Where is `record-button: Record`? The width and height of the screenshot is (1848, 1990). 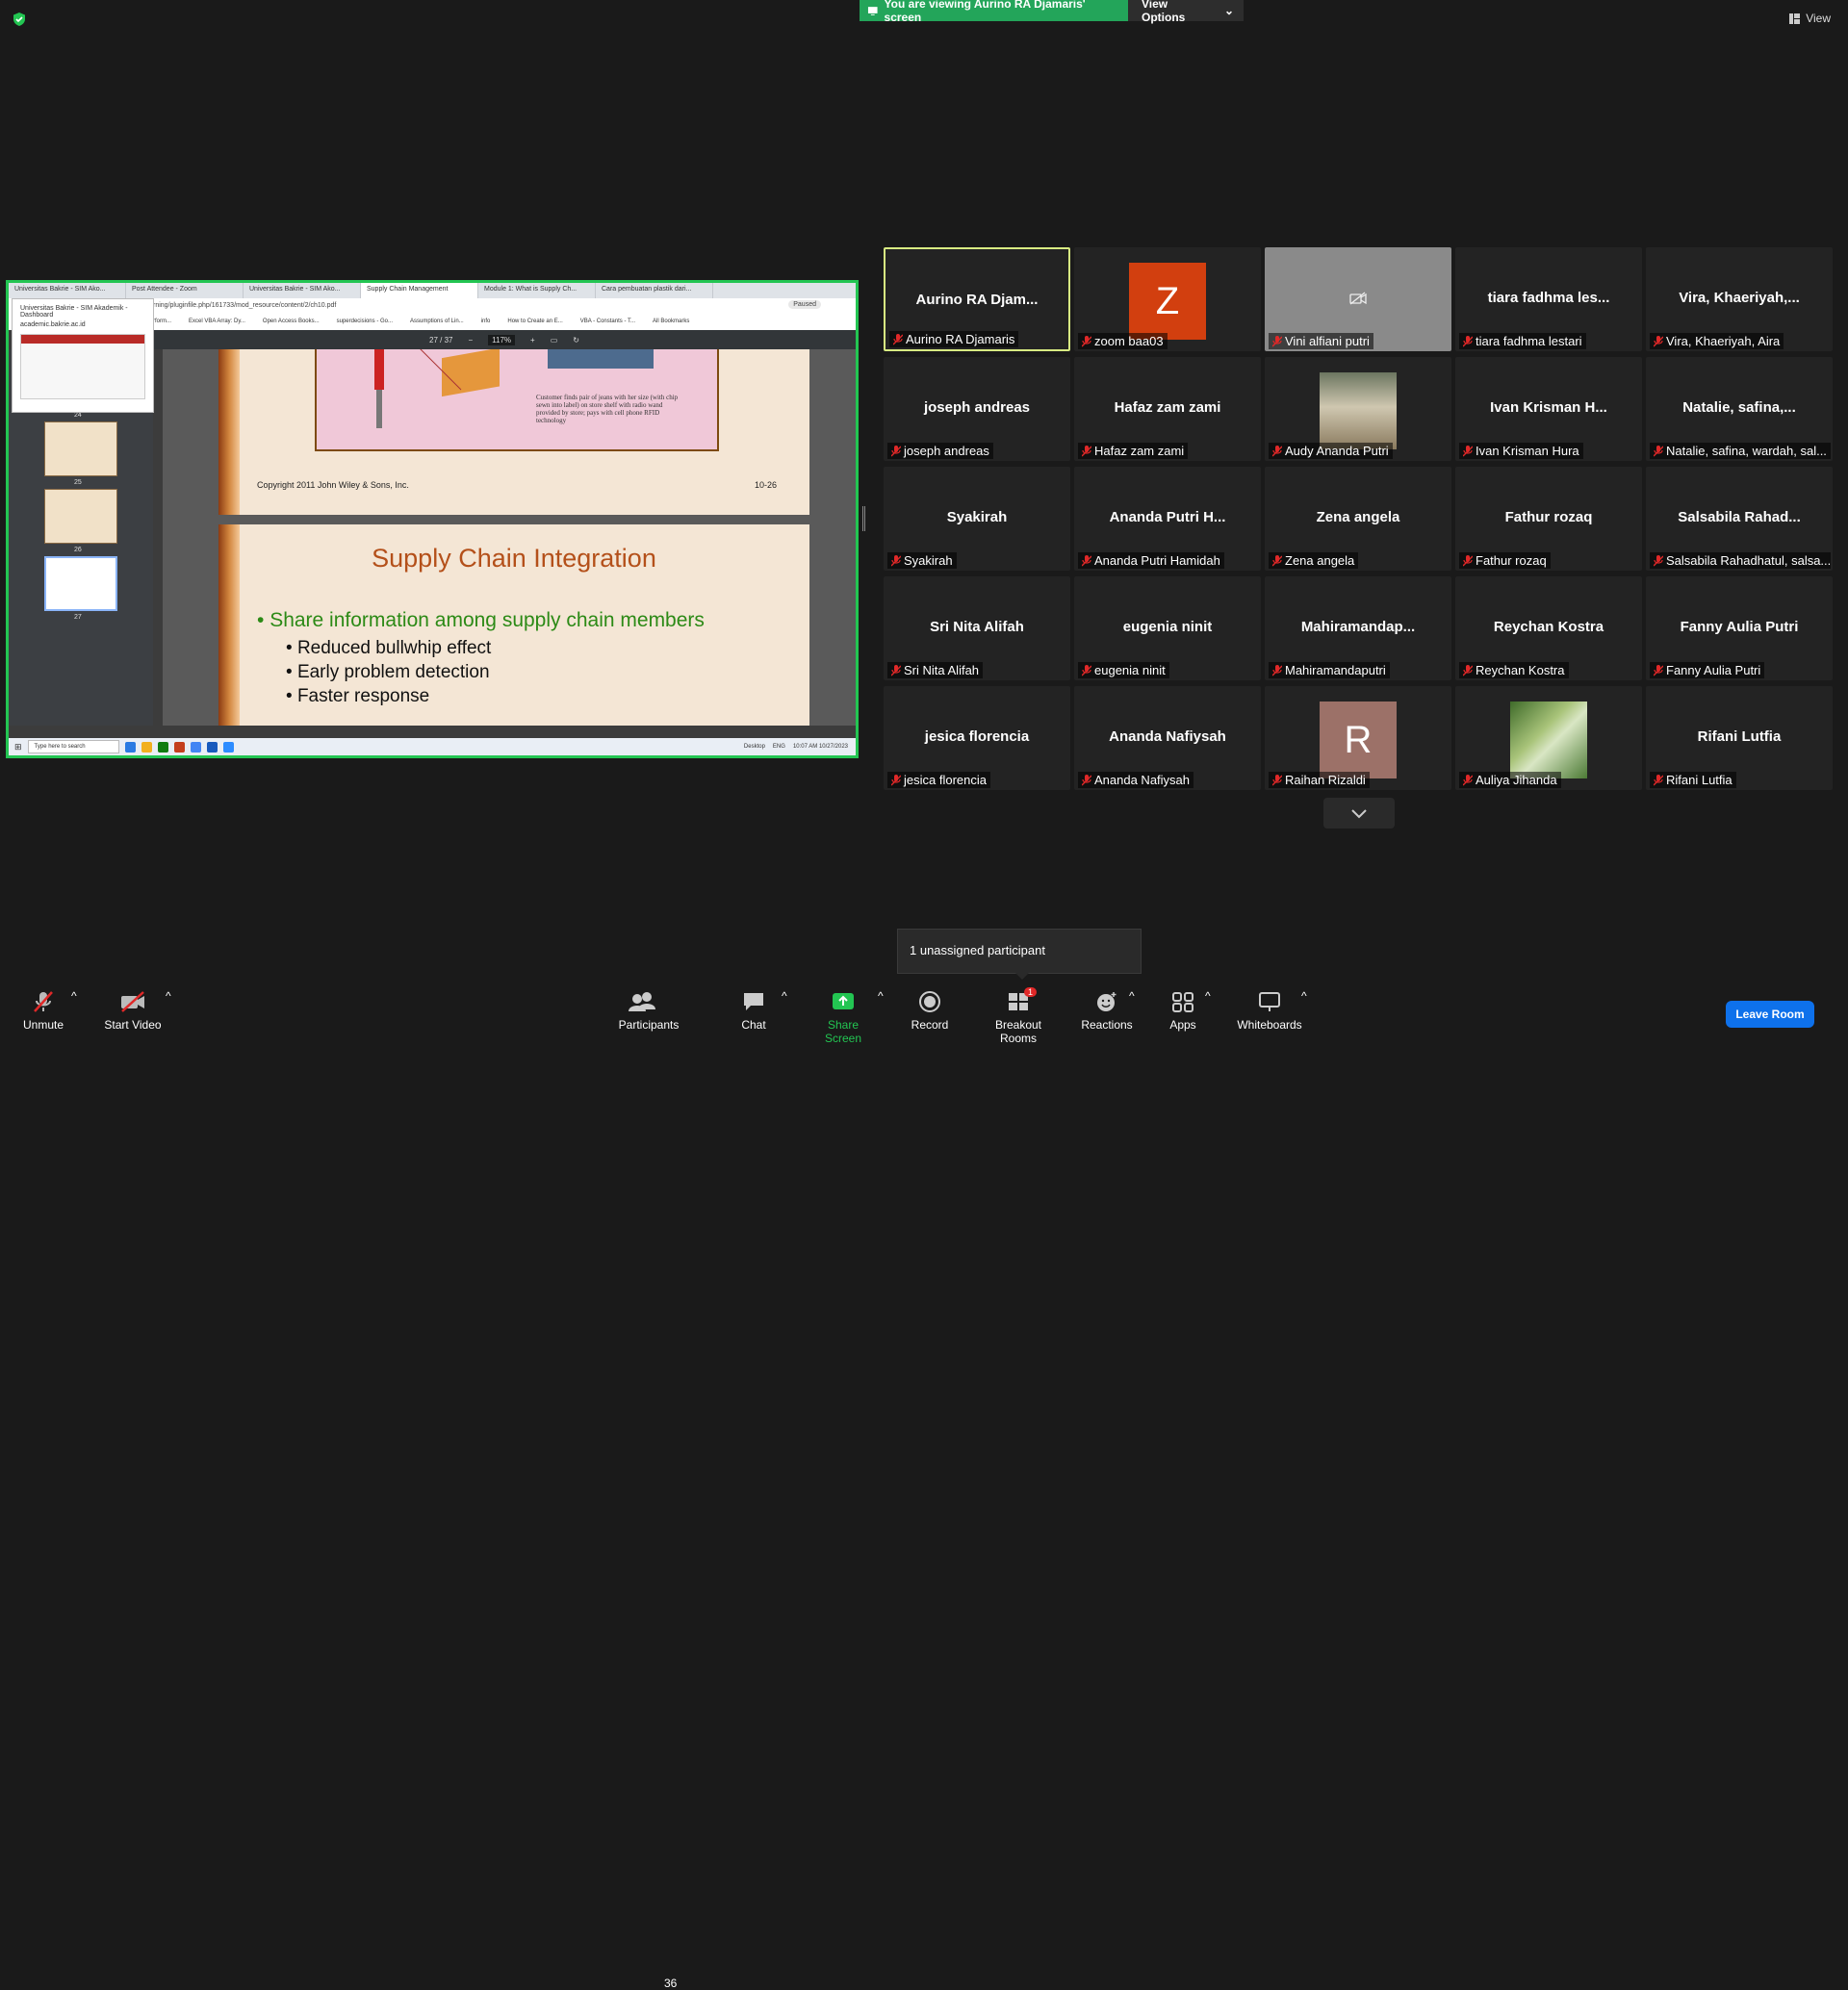 record-button: Record is located at coordinates (930, 1010).